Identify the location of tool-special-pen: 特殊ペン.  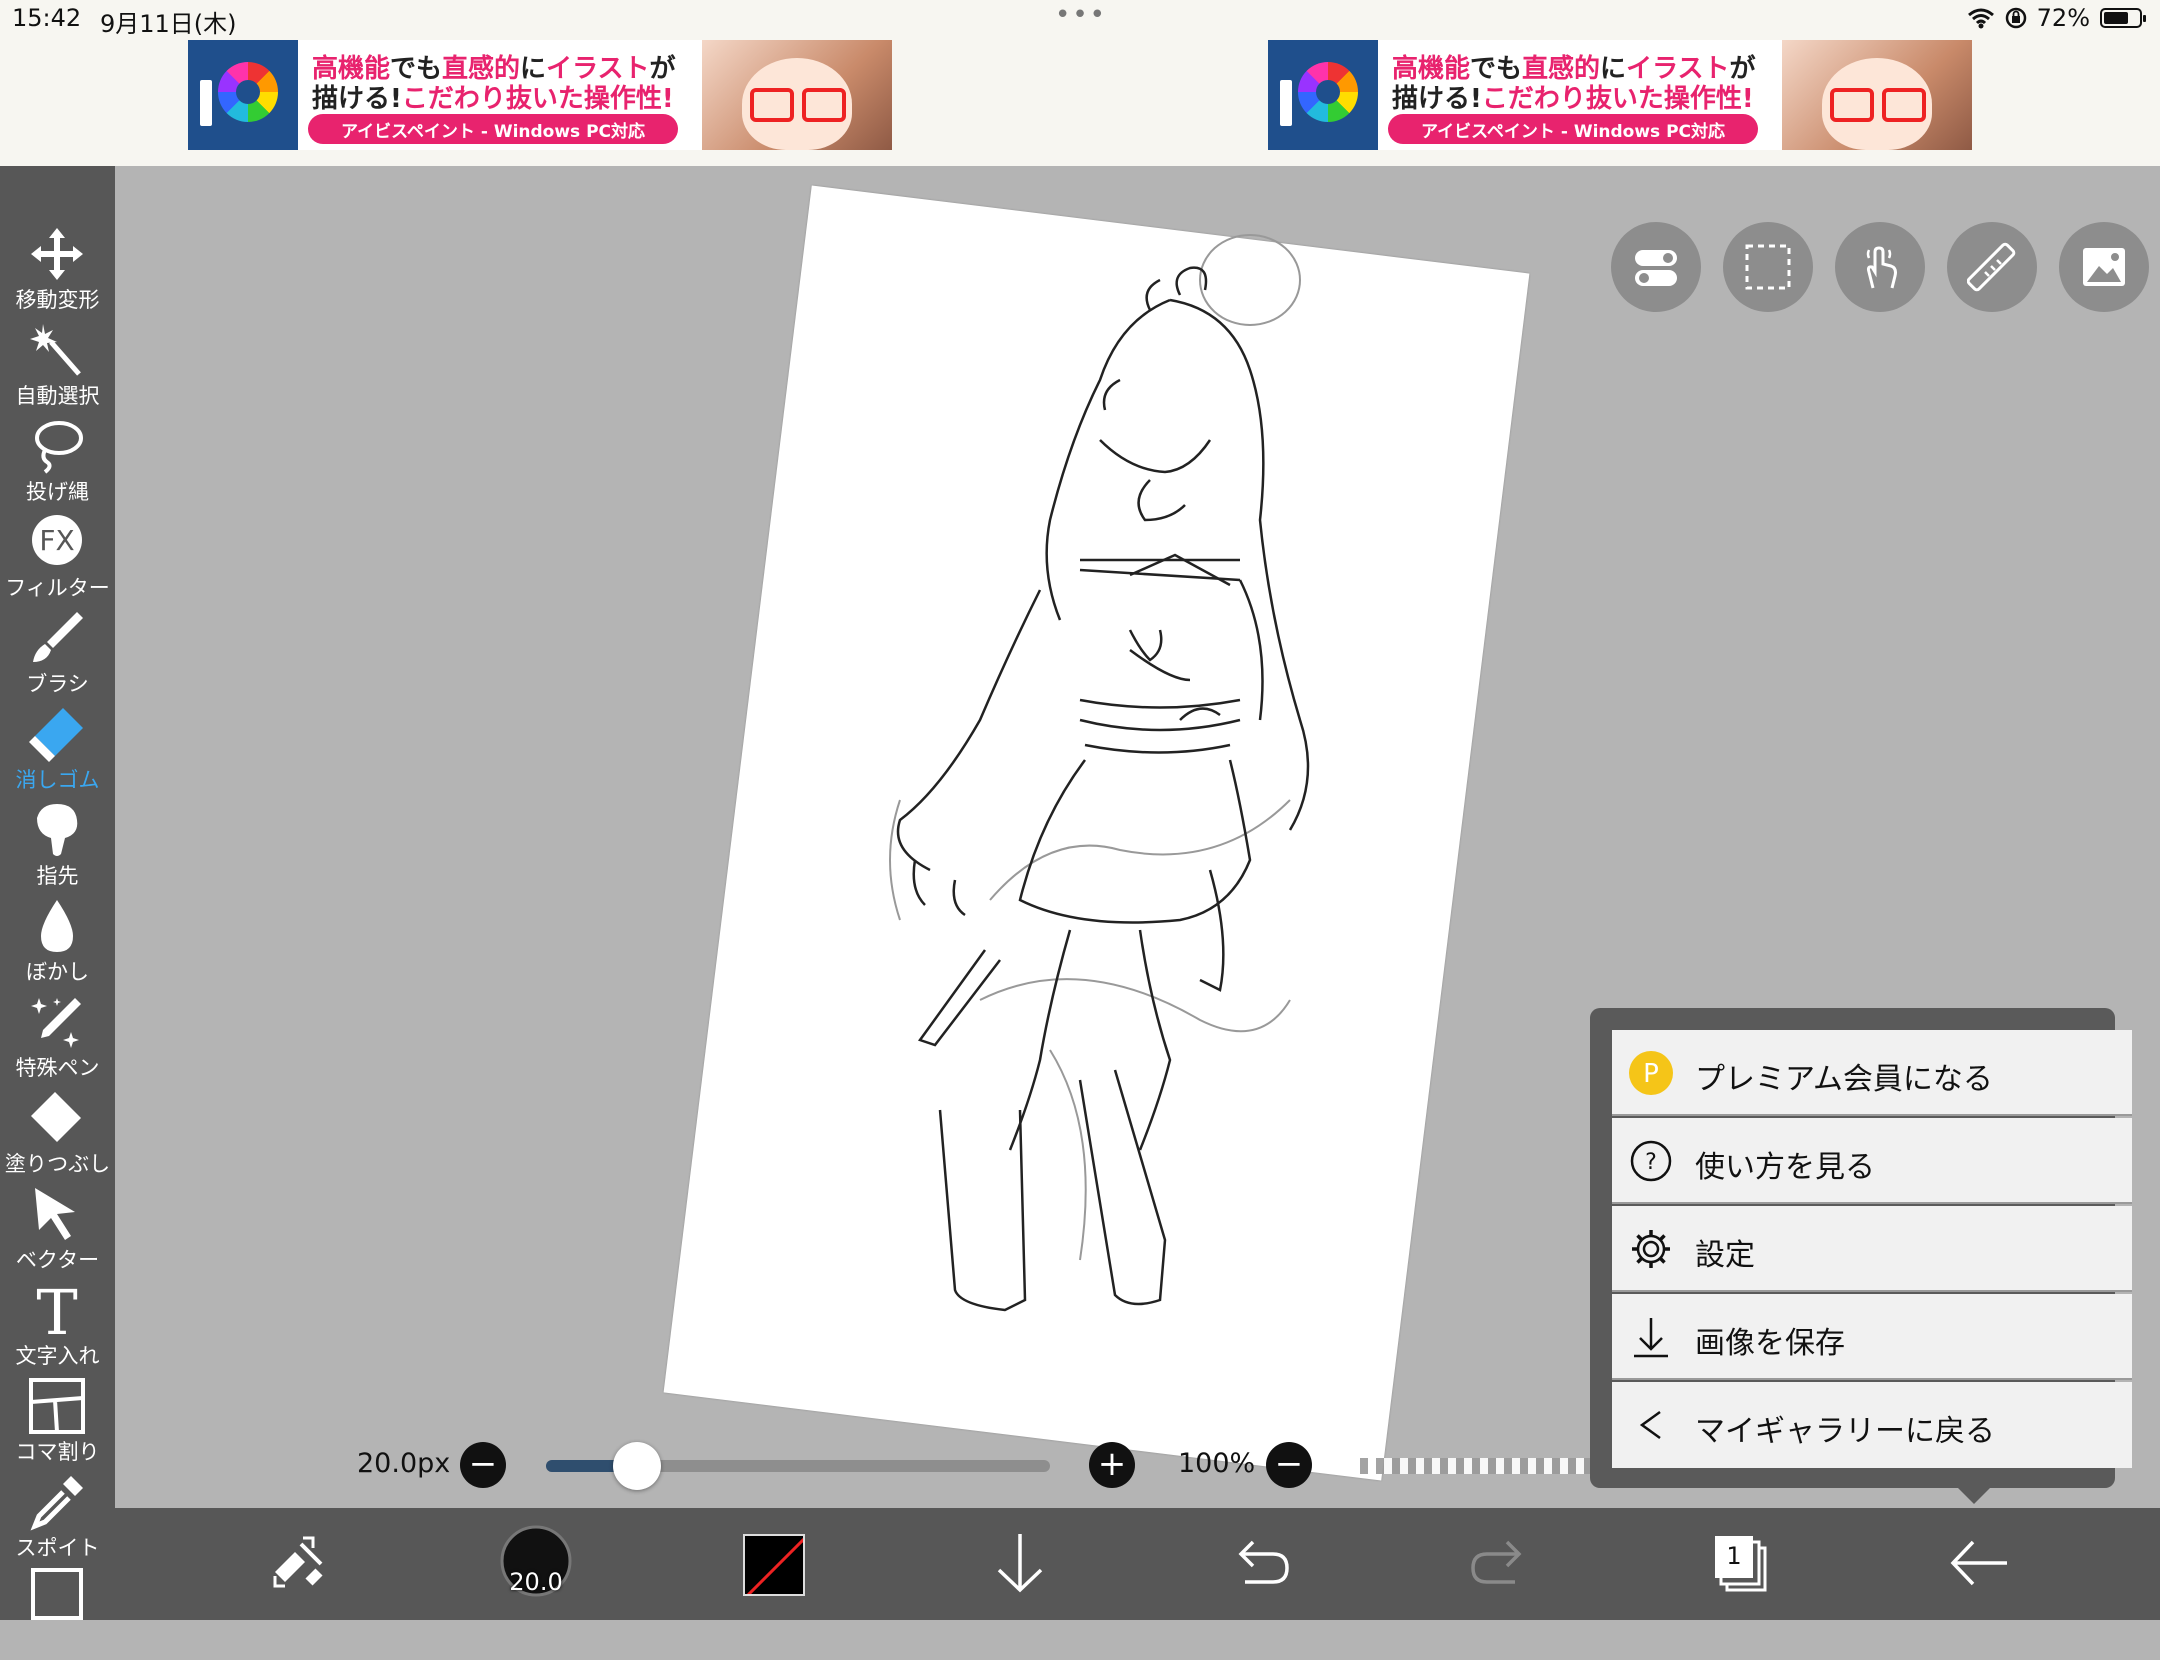
(57, 1038).